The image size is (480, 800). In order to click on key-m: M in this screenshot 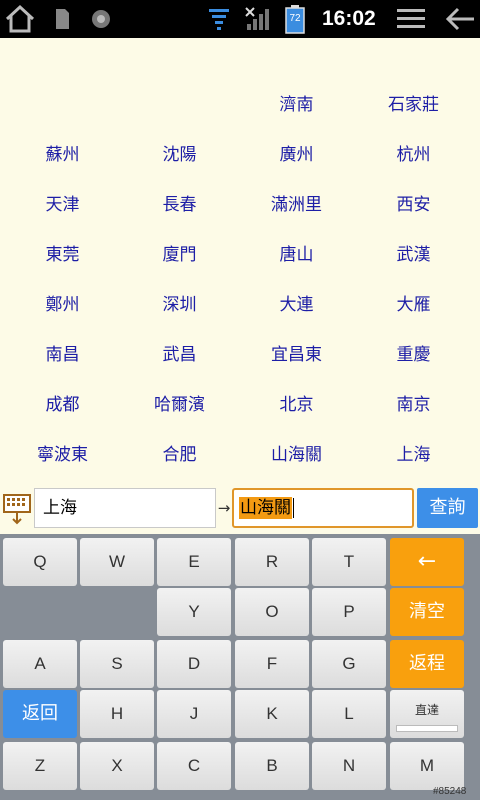, I will do `click(427, 766)`.